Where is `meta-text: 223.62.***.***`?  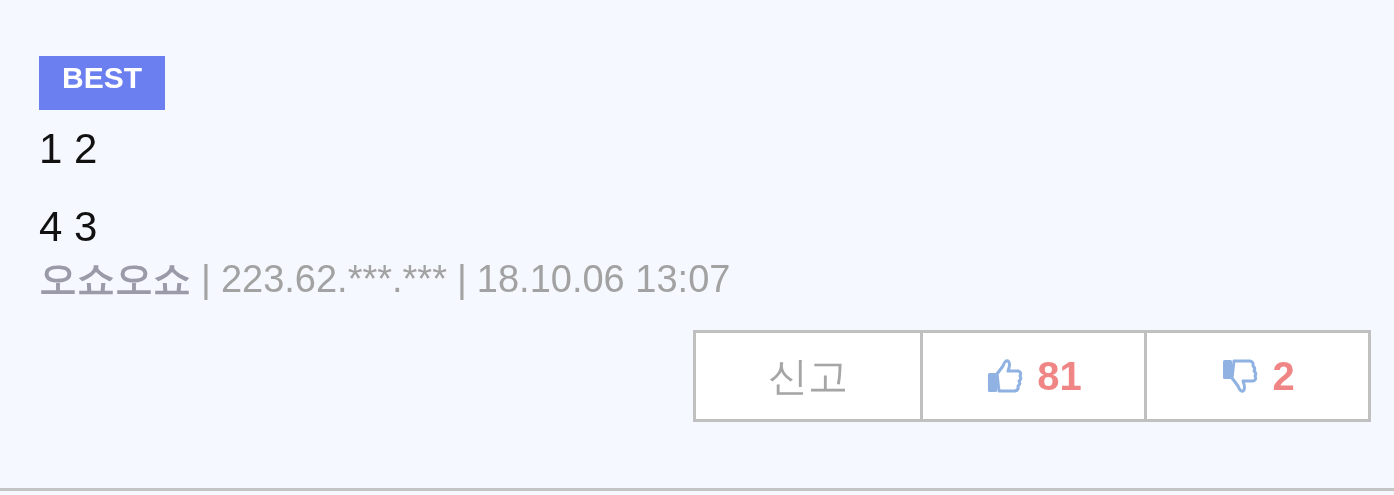
meta-text: 223.62.***.*** is located at coordinates (333, 279).